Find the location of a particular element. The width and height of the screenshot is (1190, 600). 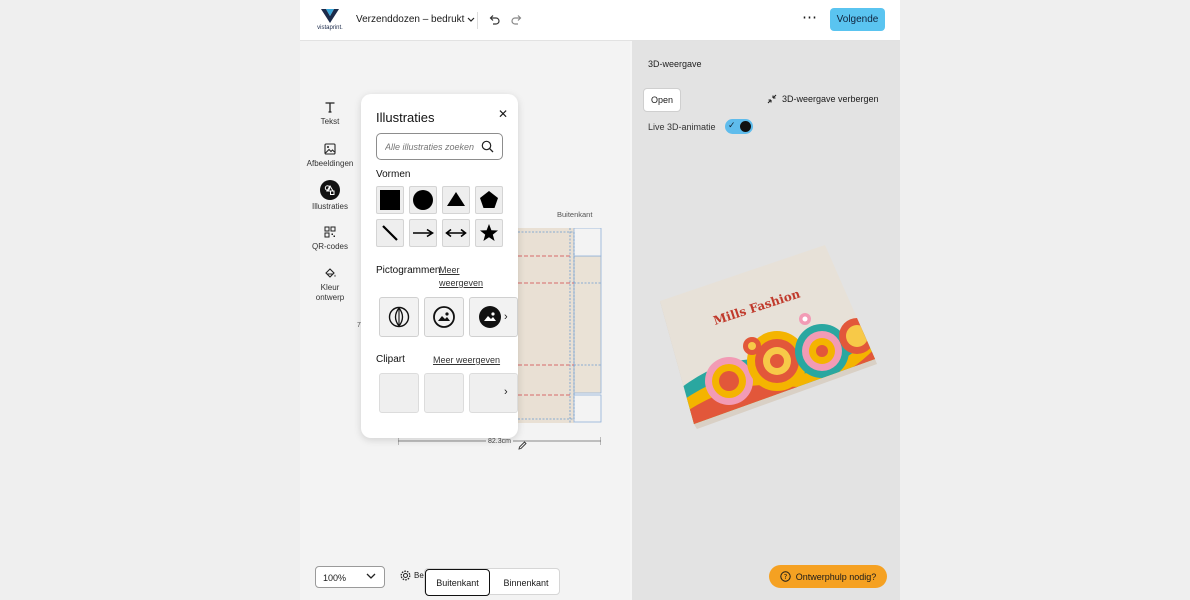

question-icon: ? is located at coordinates (785, 576).